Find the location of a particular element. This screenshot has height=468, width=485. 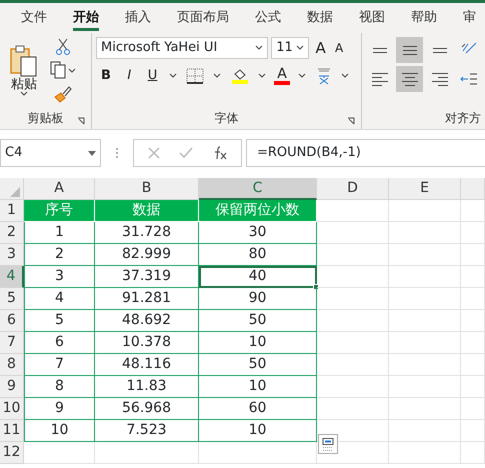

row-header: 1 is located at coordinates (12, 211).